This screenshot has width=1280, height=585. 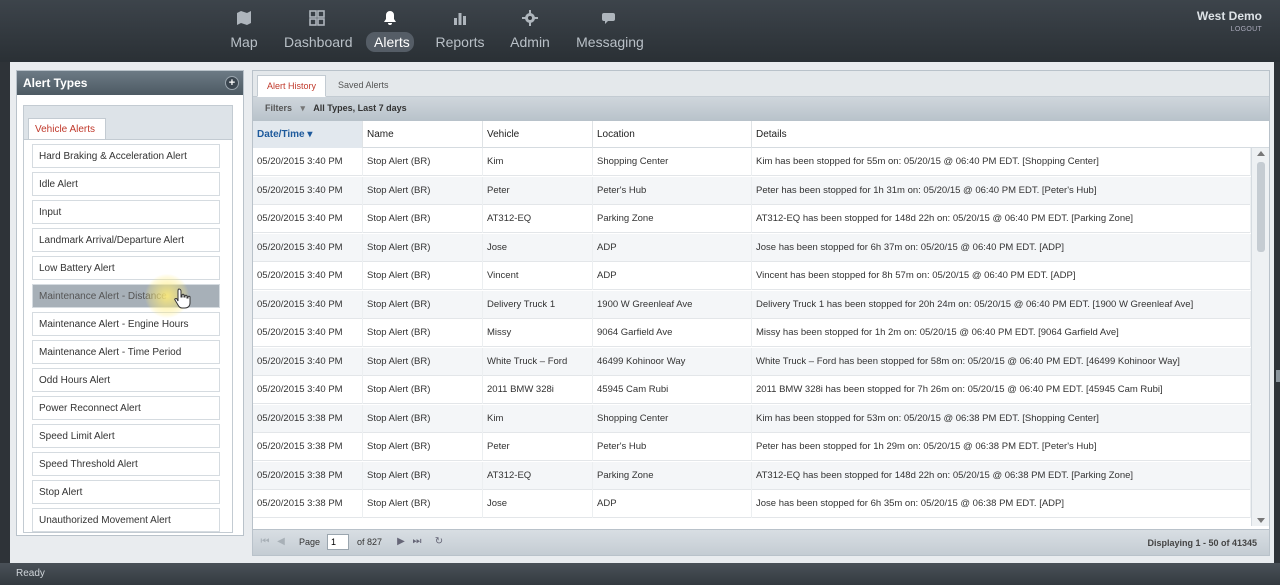 I want to click on column-header-vehicle: Vehicle, so click(x=538, y=134).